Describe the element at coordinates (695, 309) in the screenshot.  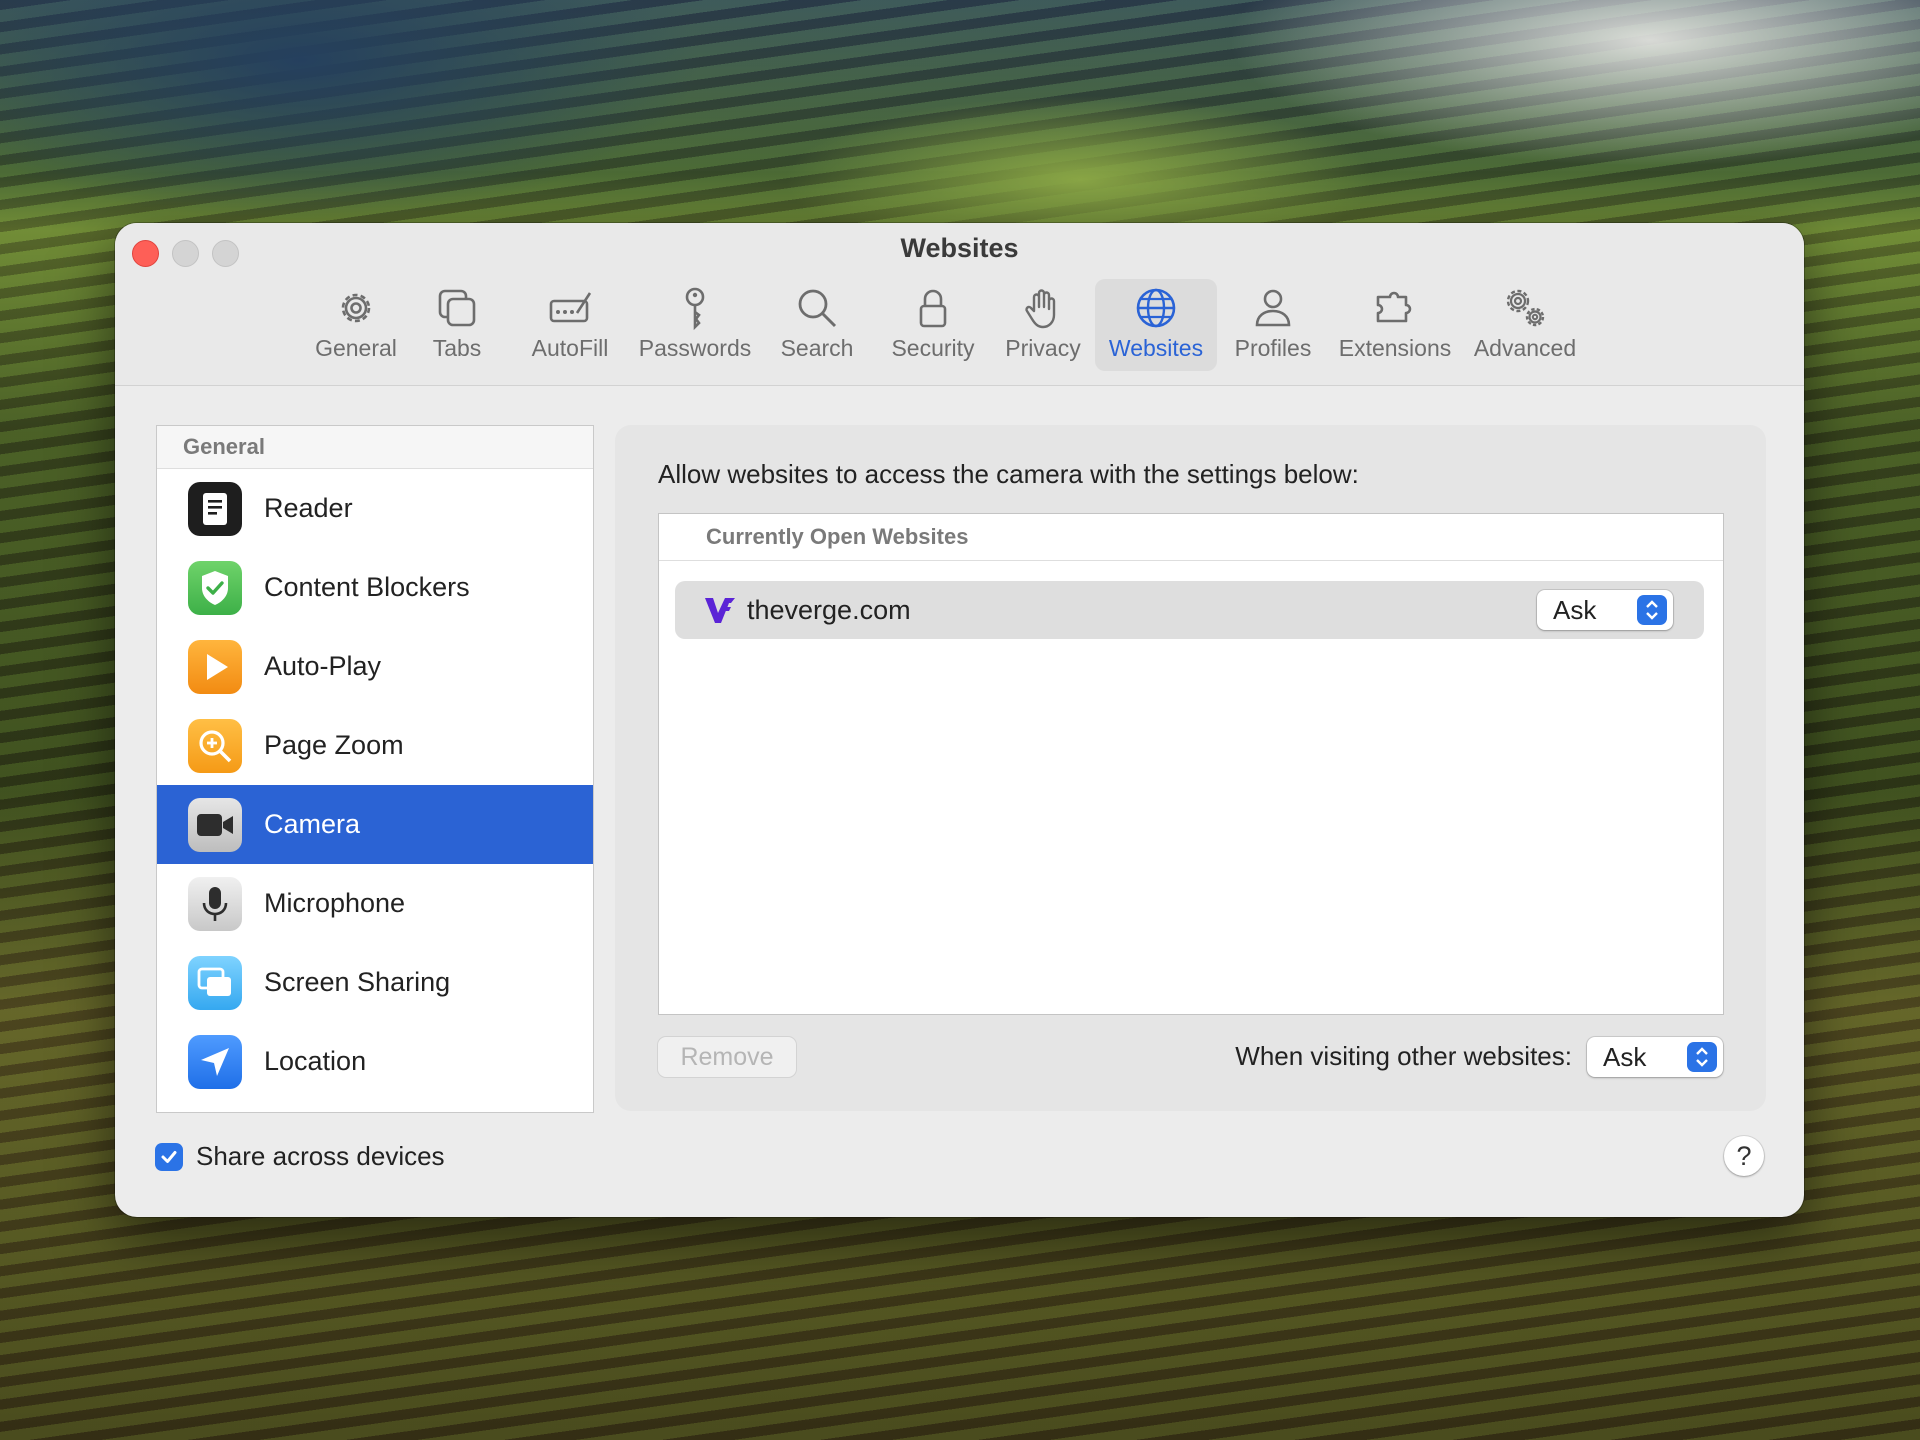
I see `key-icon` at that location.